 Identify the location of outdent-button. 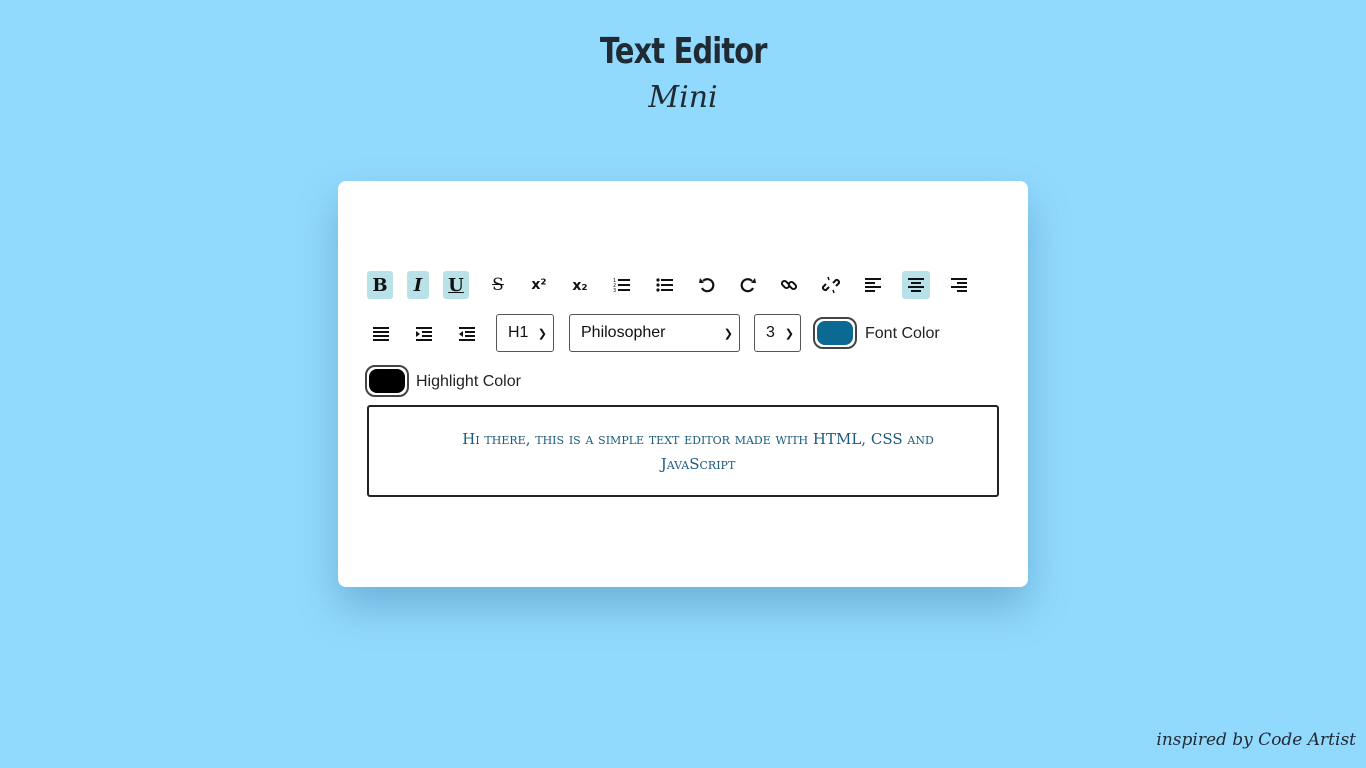
(467, 334).